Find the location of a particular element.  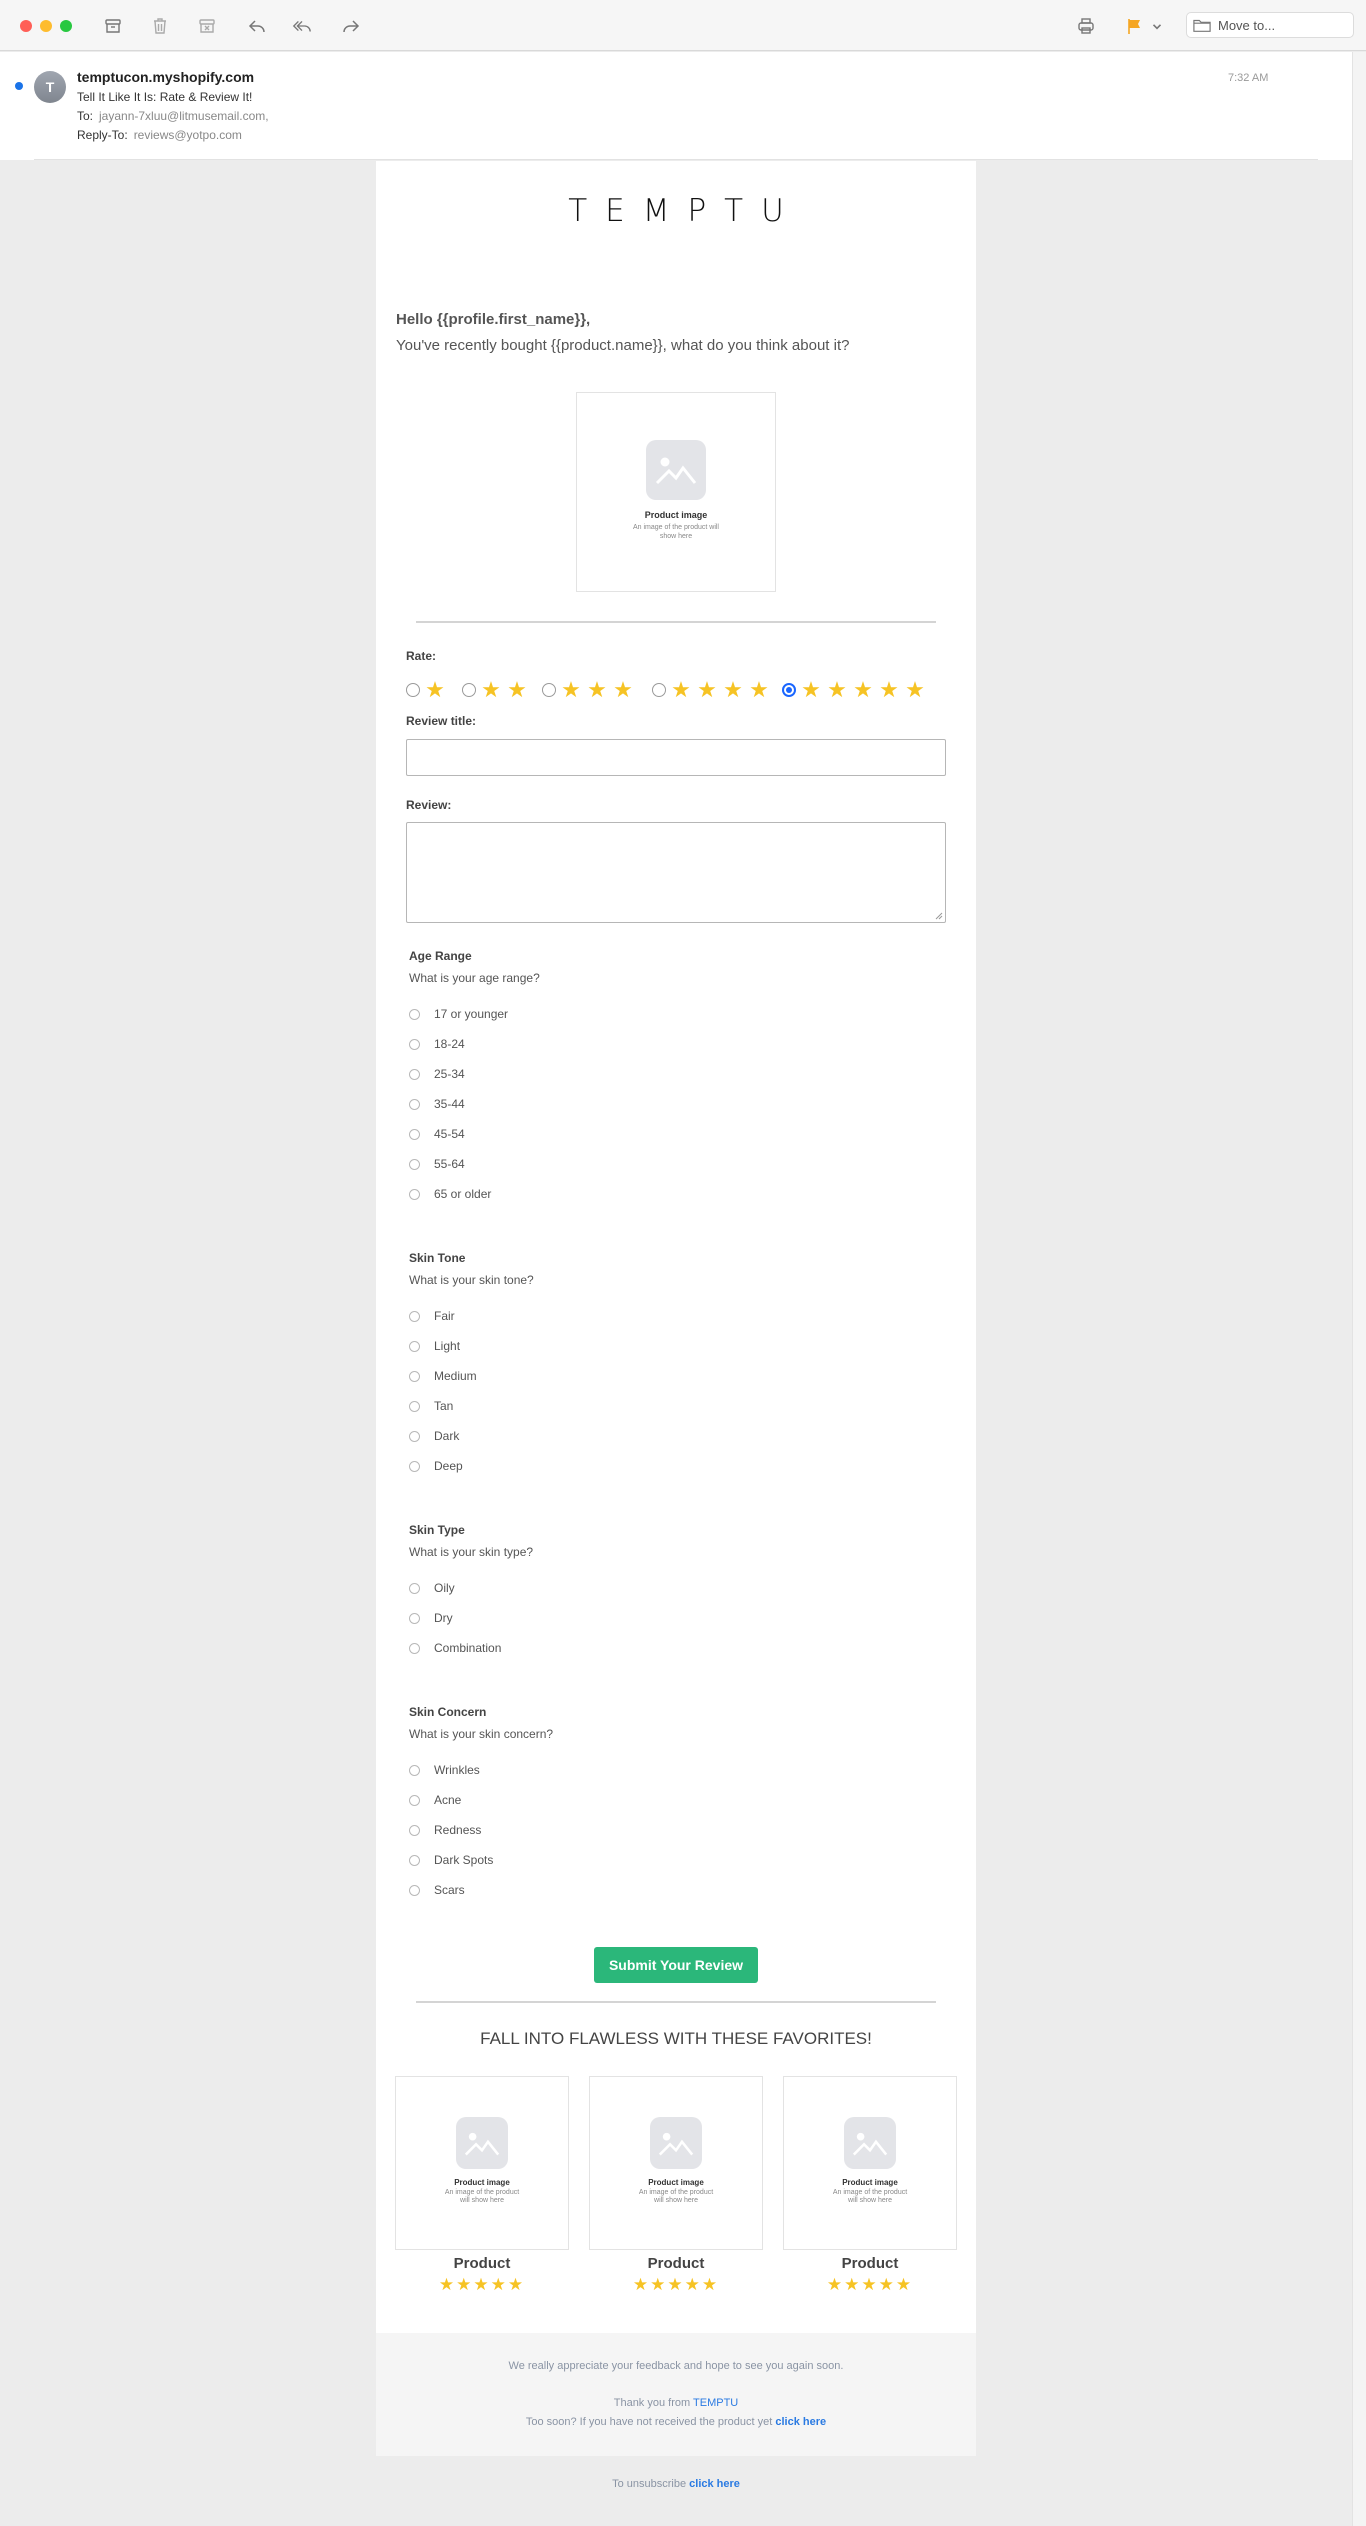

window-minimize-button is located at coordinates (46, 26).